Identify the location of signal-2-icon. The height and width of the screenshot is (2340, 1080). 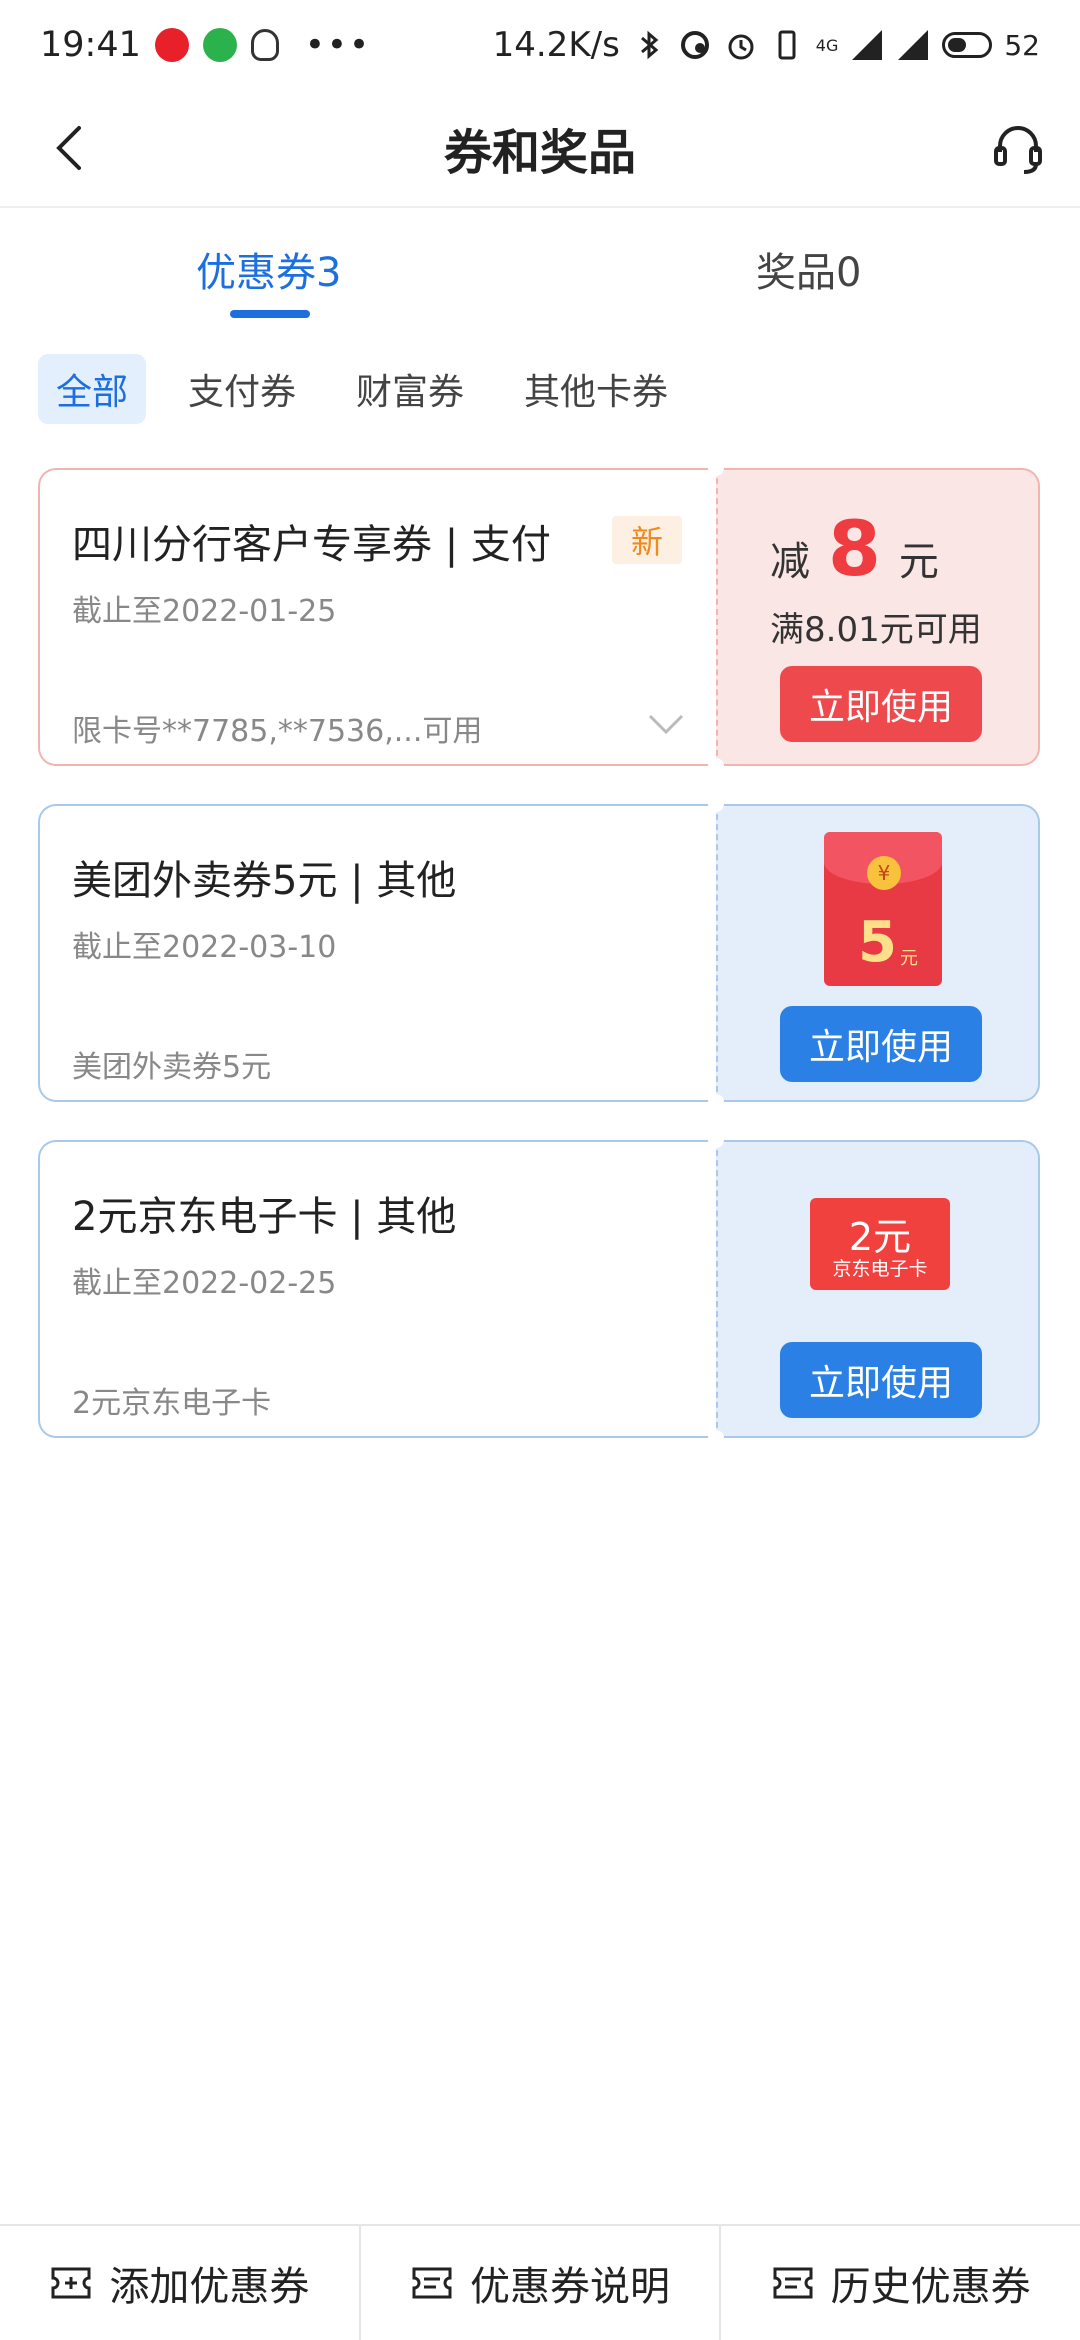
(913, 45).